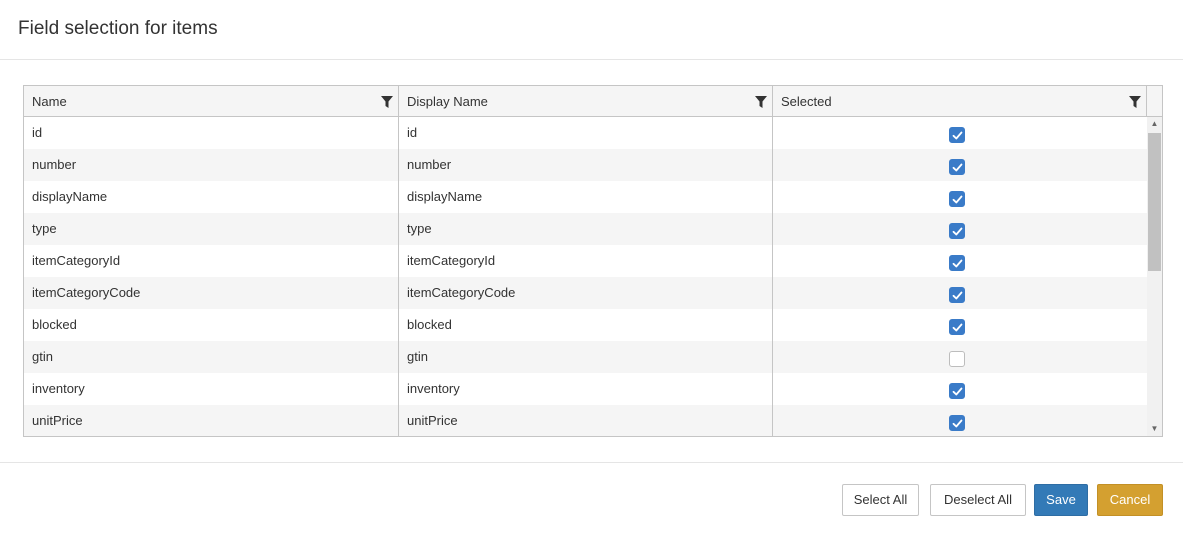  I want to click on table-row: gtin gtin, so click(585, 357).